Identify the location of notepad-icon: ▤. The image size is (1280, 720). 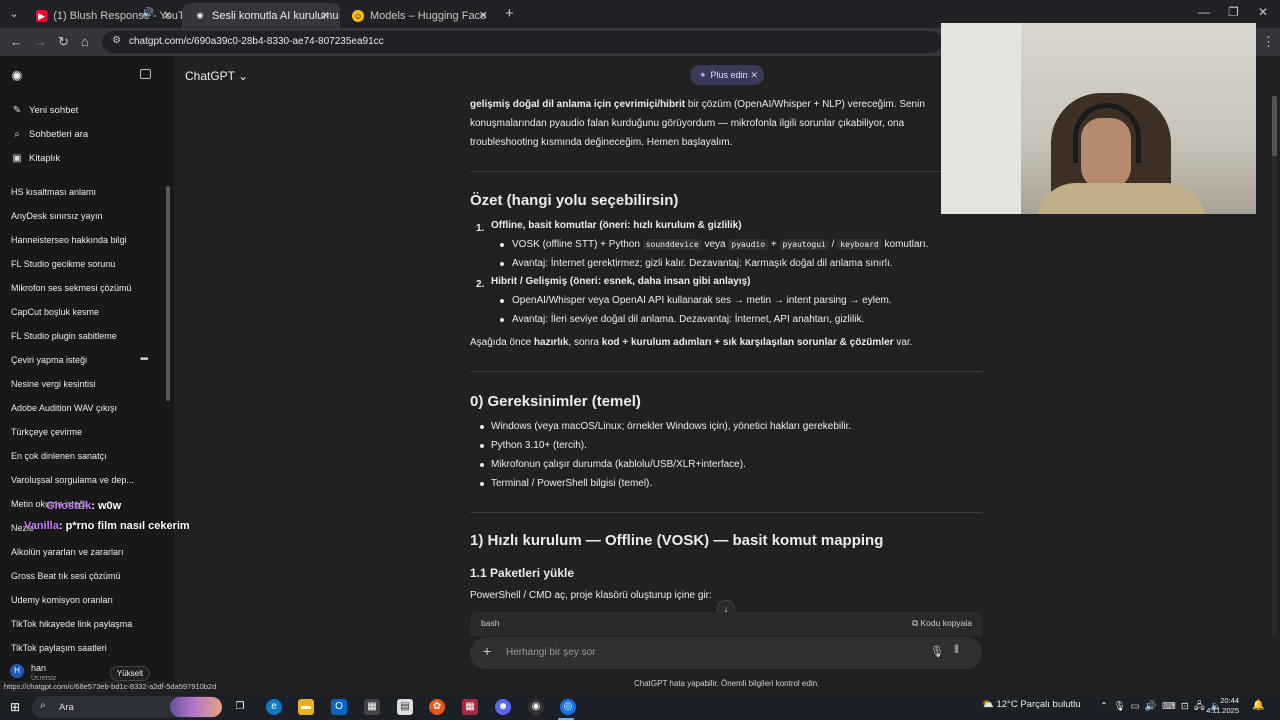
(405, 707).